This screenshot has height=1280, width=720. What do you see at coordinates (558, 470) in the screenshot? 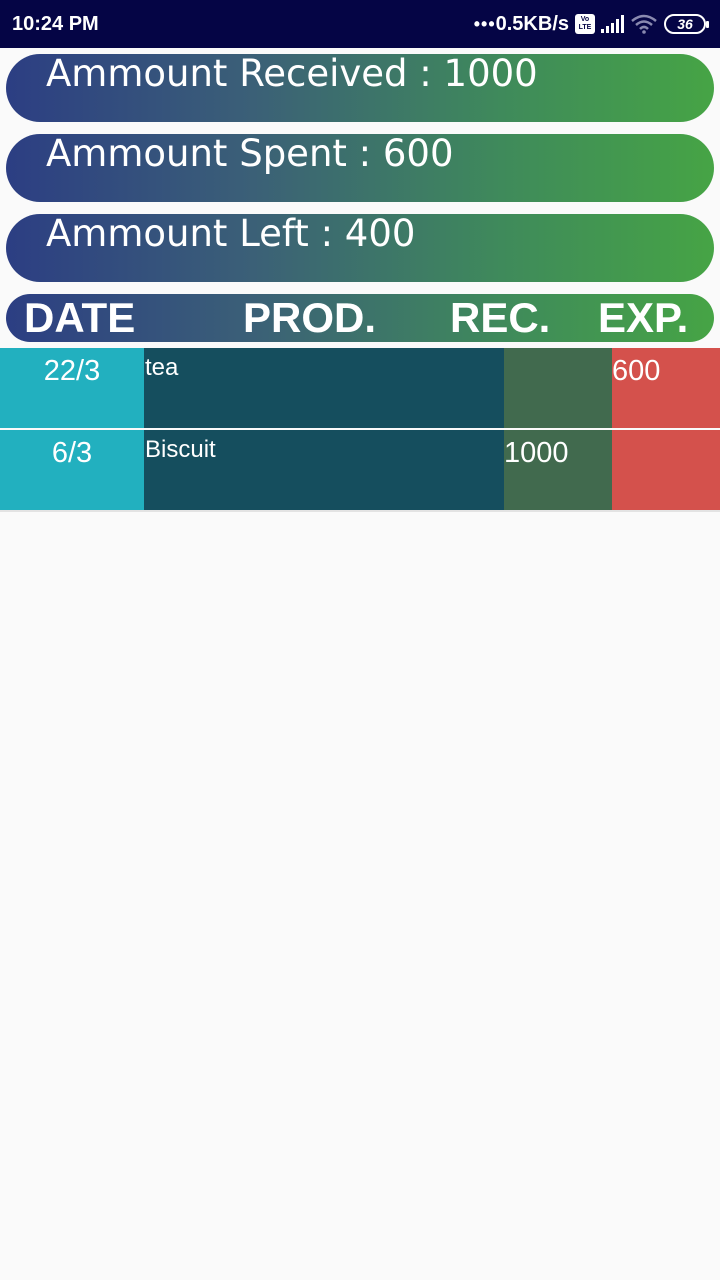
I see `cell-received: 1000` at bounding box center [558, 470].